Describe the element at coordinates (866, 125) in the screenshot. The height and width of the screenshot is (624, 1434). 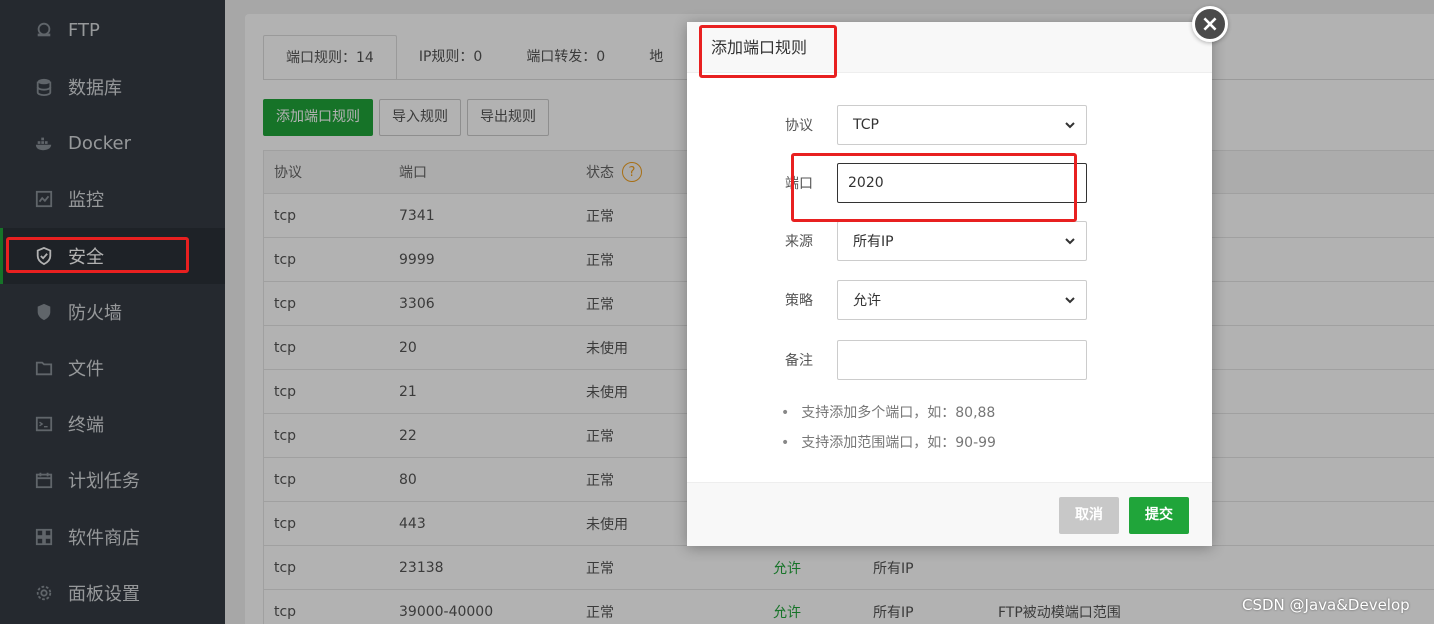
I see `protocol-value: TCP` at that location.